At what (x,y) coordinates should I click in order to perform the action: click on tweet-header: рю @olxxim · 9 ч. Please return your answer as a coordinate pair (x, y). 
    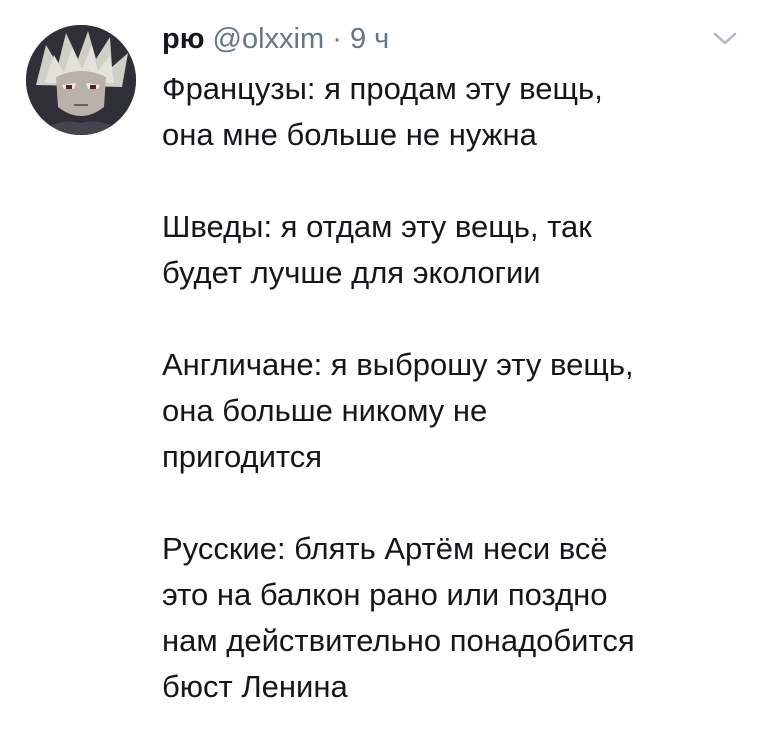
    Looking at the image, I should click on (275, 39).